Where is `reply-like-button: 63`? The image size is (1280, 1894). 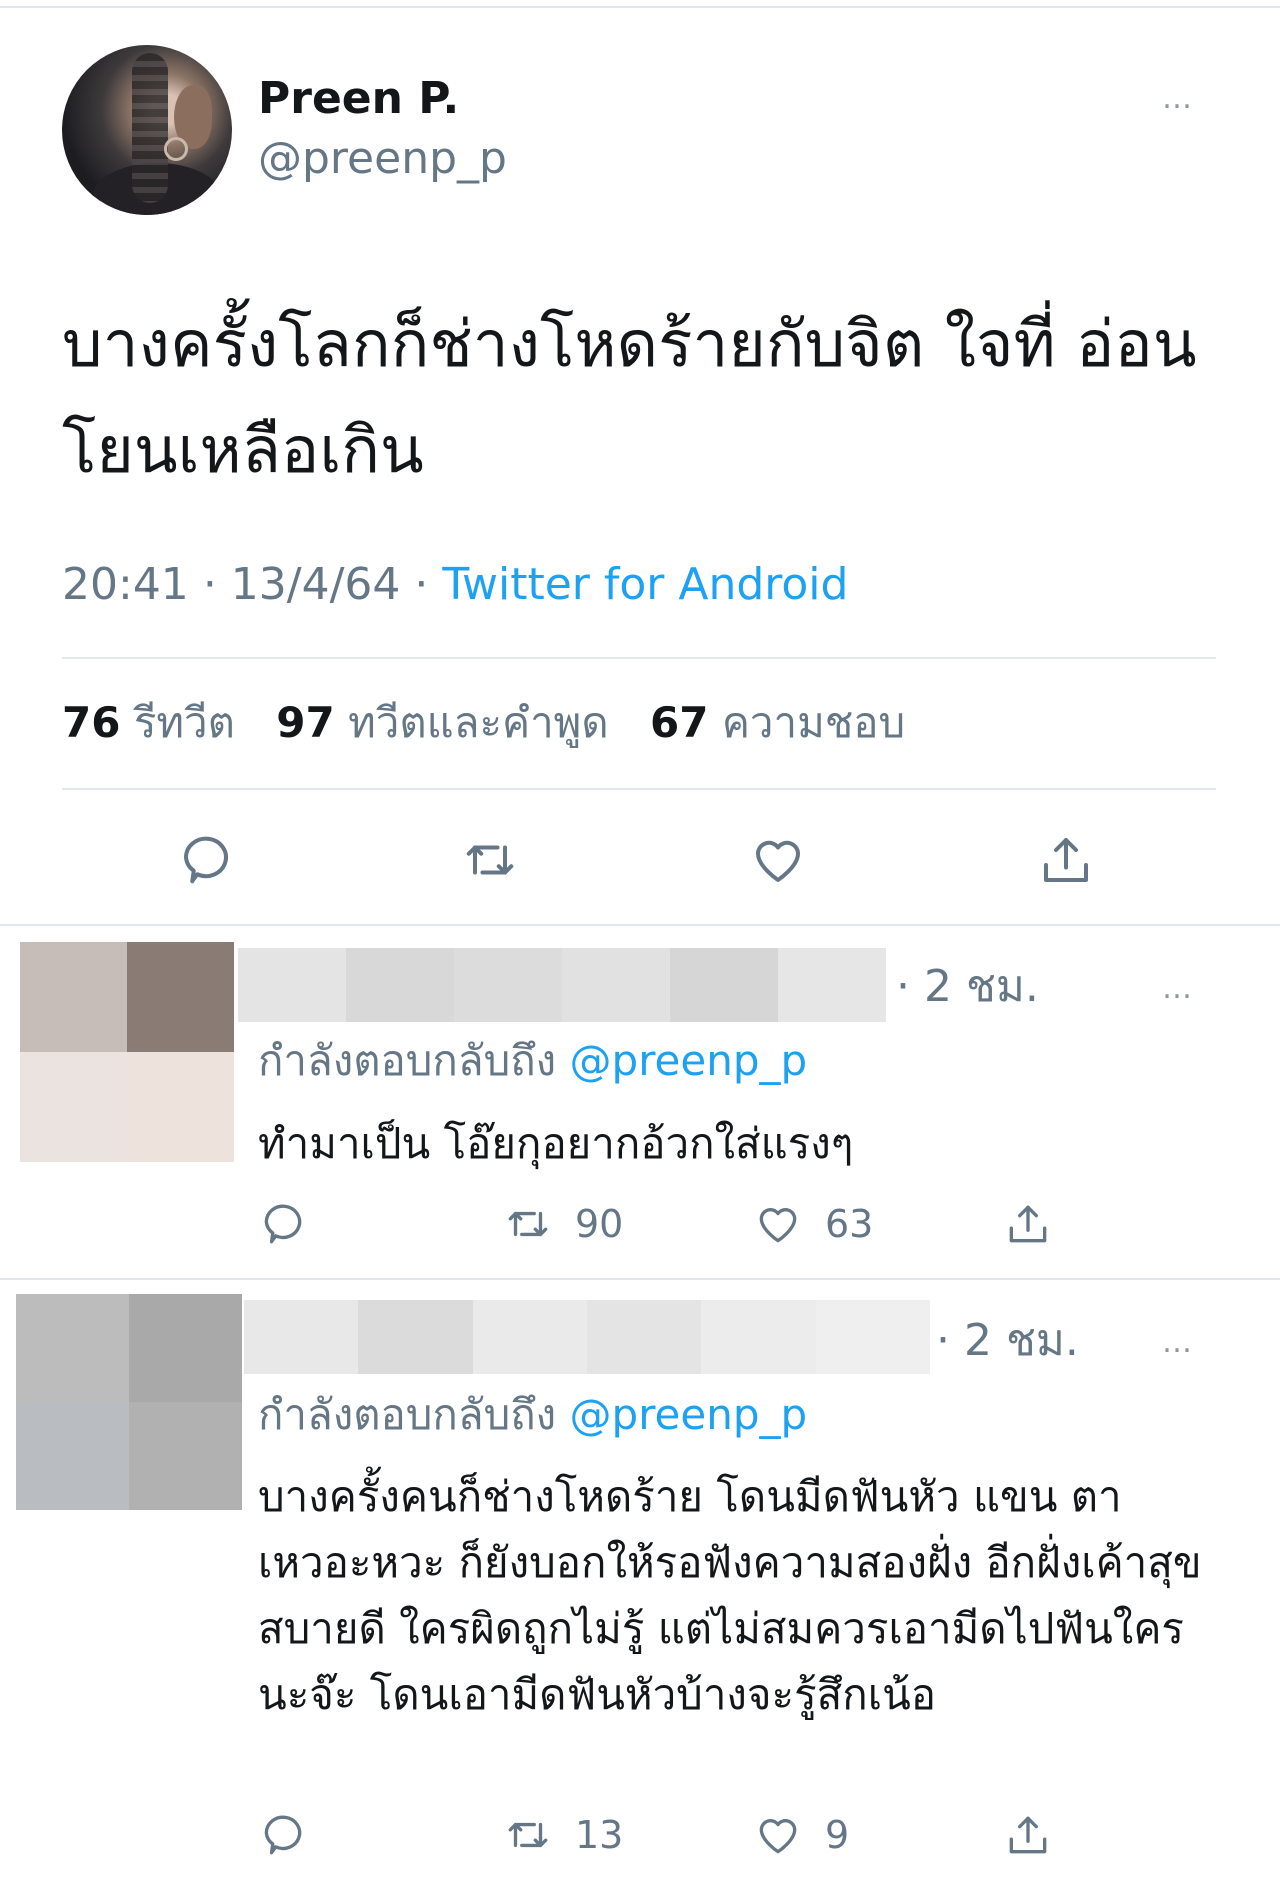 reply-like-button: 63 is located at coordinates (813, 1224).